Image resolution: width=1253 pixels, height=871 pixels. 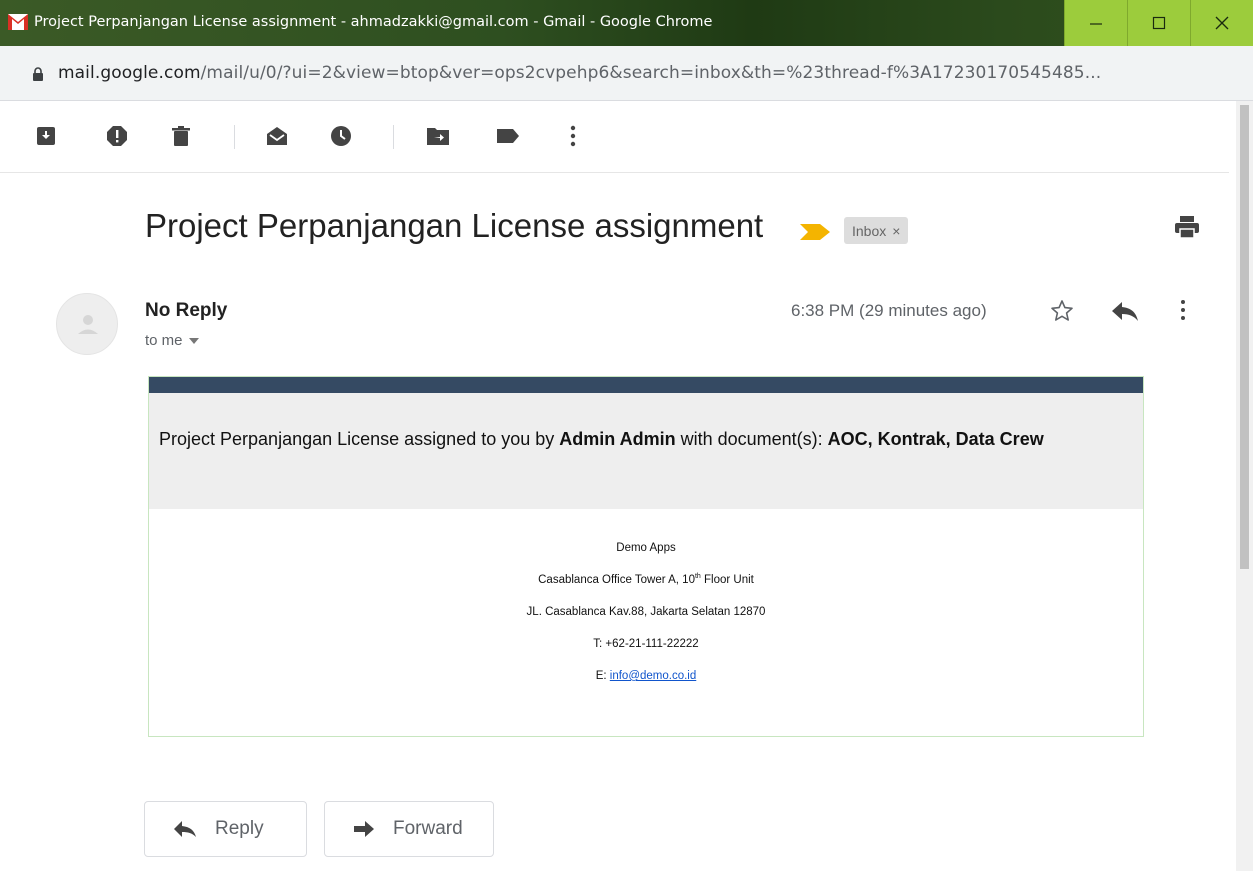 What do you see at coordinates (1187, 227) in the screenshot?
I see `print-icon` at bounding box center [1187, 227].